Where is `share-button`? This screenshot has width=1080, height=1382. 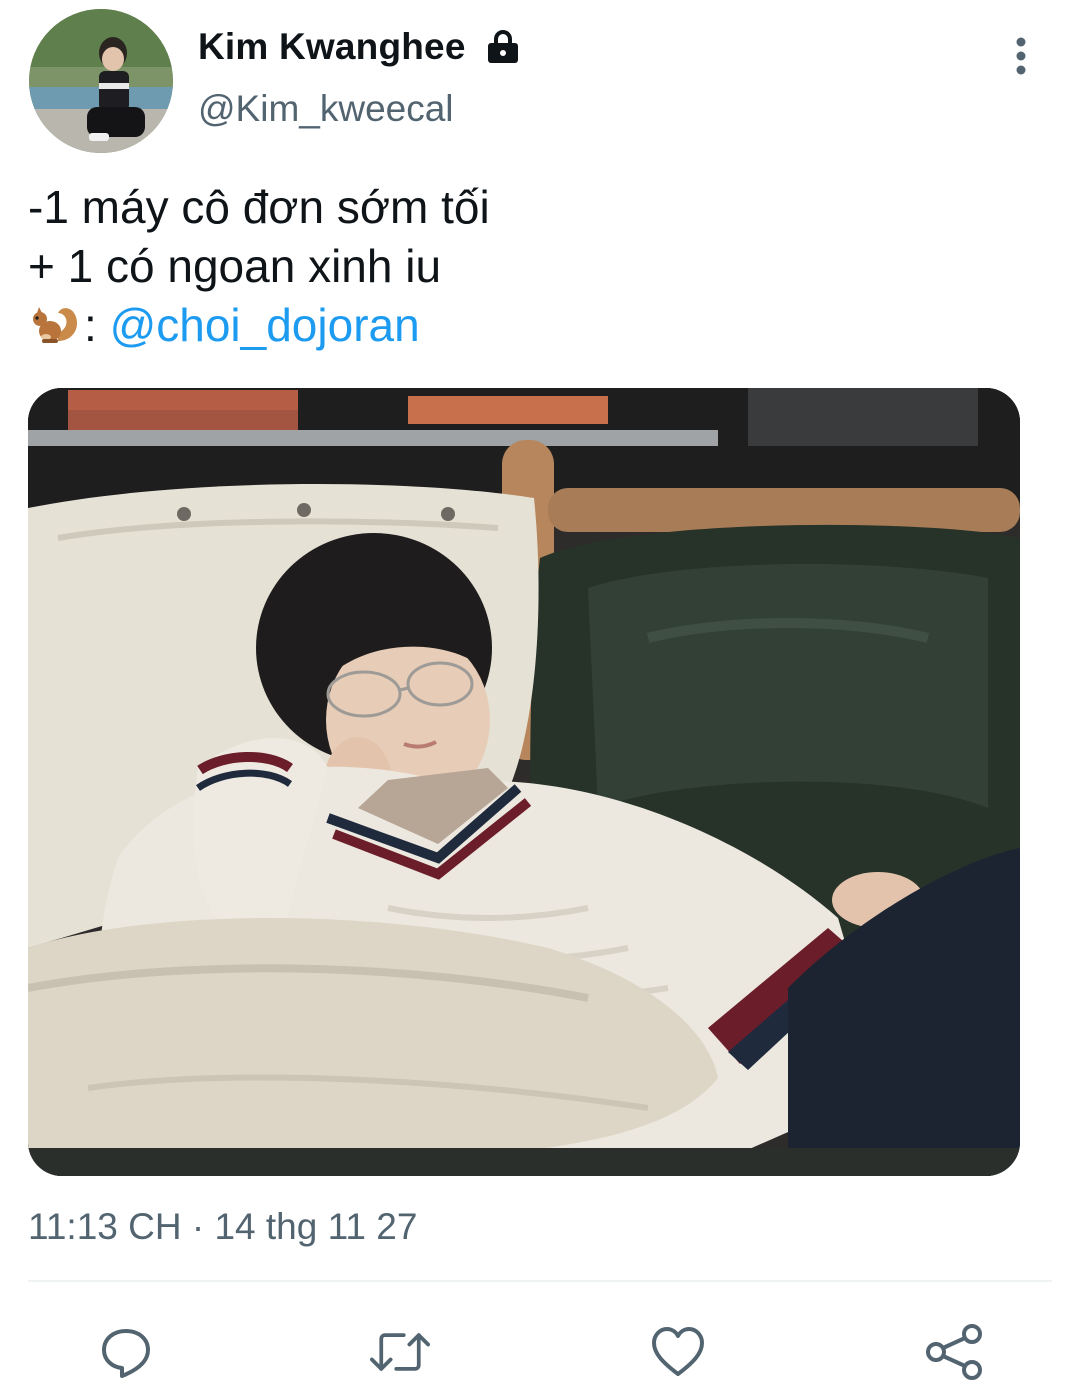
share-button is located at coordinates (954, 1352).